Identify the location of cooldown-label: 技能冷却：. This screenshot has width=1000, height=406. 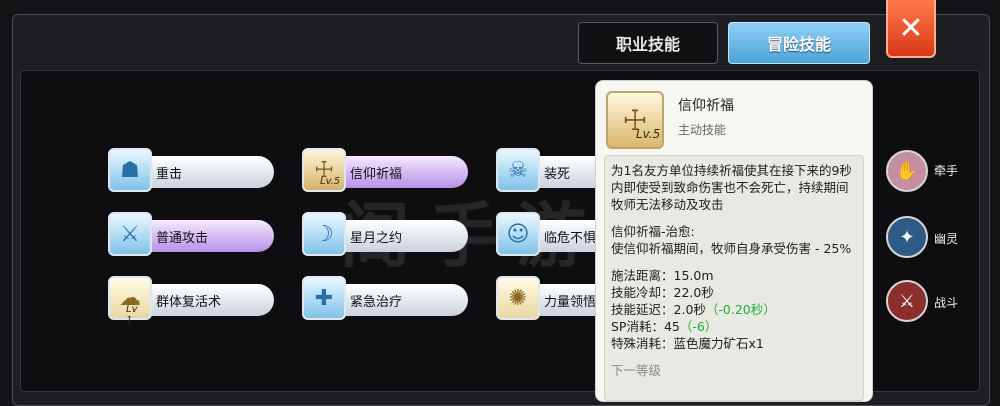
(642, 292).